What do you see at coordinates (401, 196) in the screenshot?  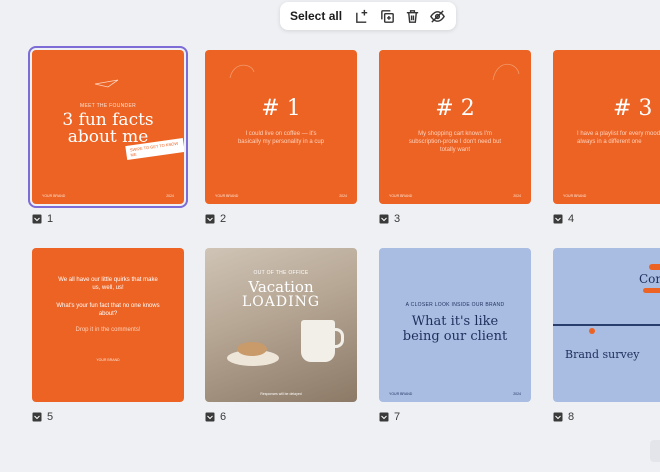 I see `page-3-footer-left: YOUR BRAND` at bounding box center [401, 196].